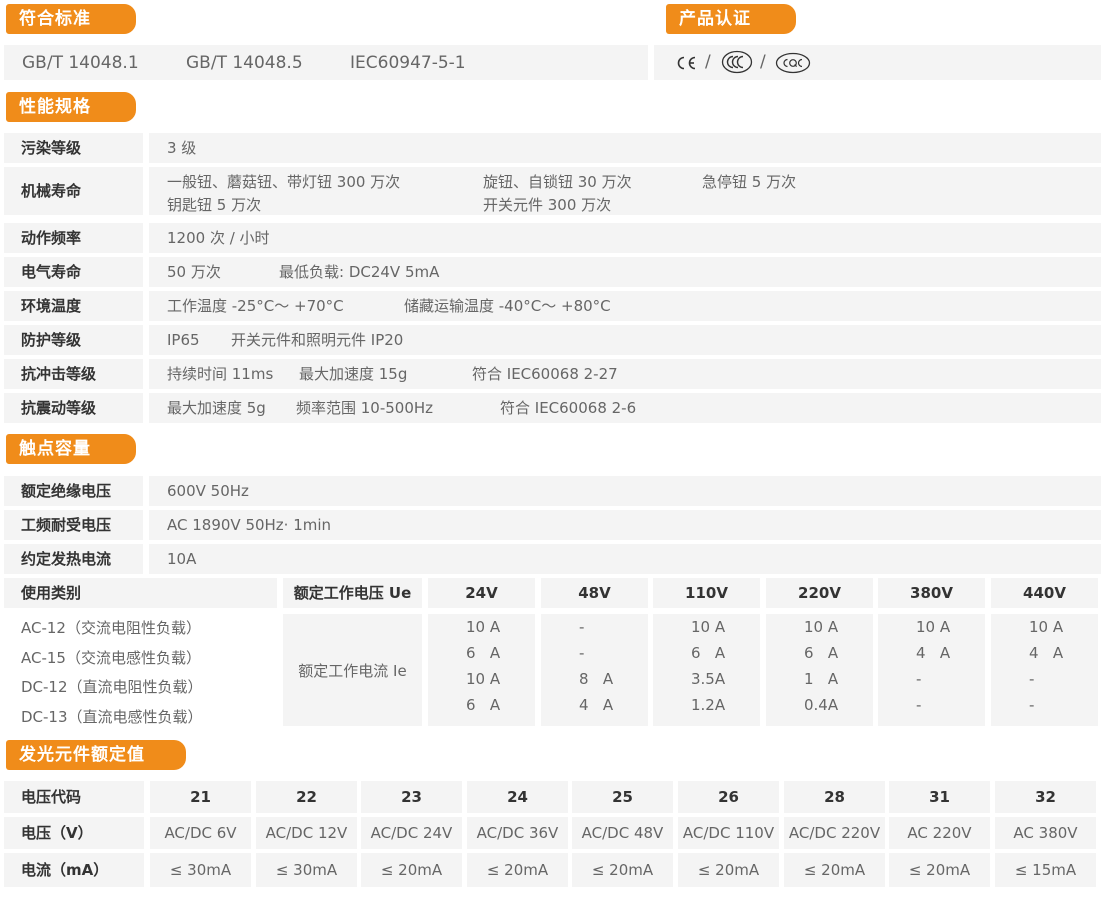  Describe the element at coordinates (183, 340) in the screenshot. I see `spec-text: IP65` at that location.